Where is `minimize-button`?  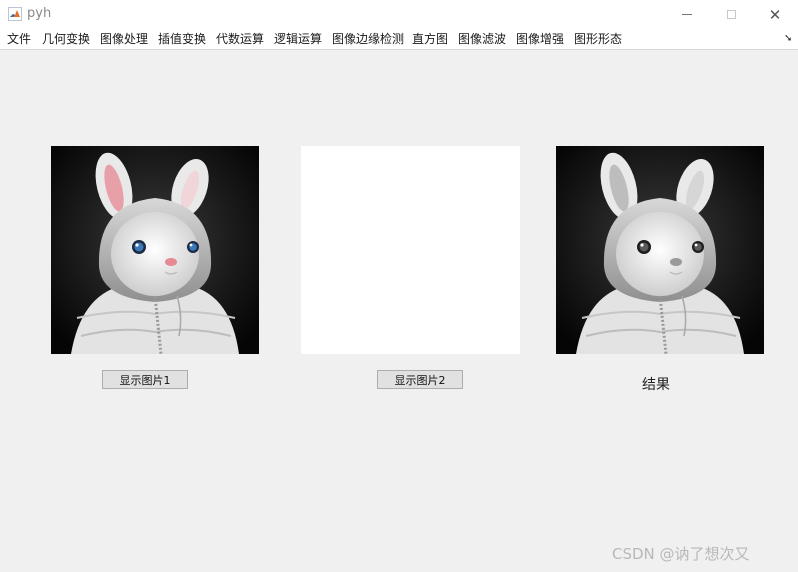 minimize-button is located at coordinates (687, 14).